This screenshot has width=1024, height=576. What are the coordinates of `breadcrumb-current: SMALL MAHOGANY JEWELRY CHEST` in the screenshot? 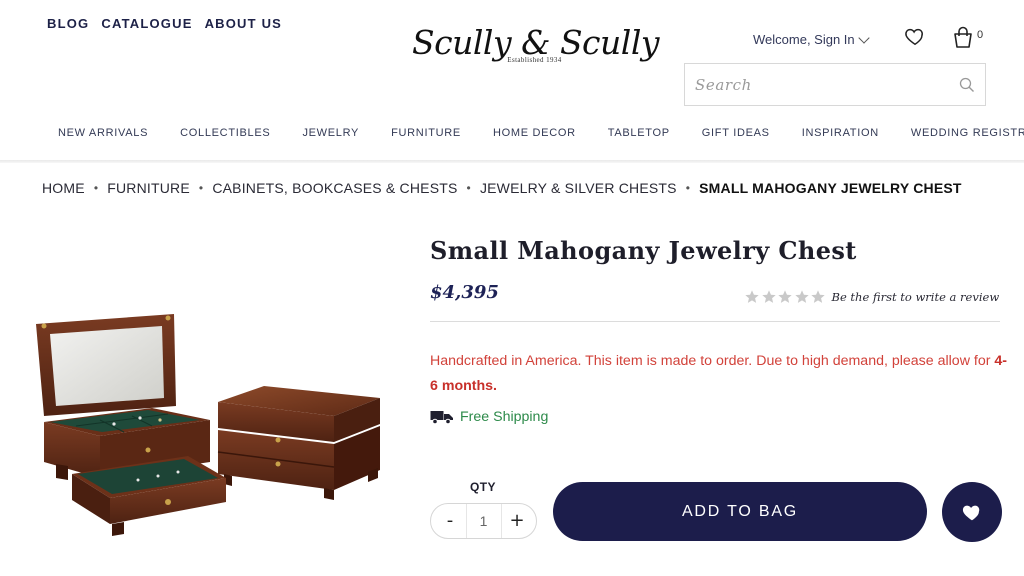 It's located at (830, 188).